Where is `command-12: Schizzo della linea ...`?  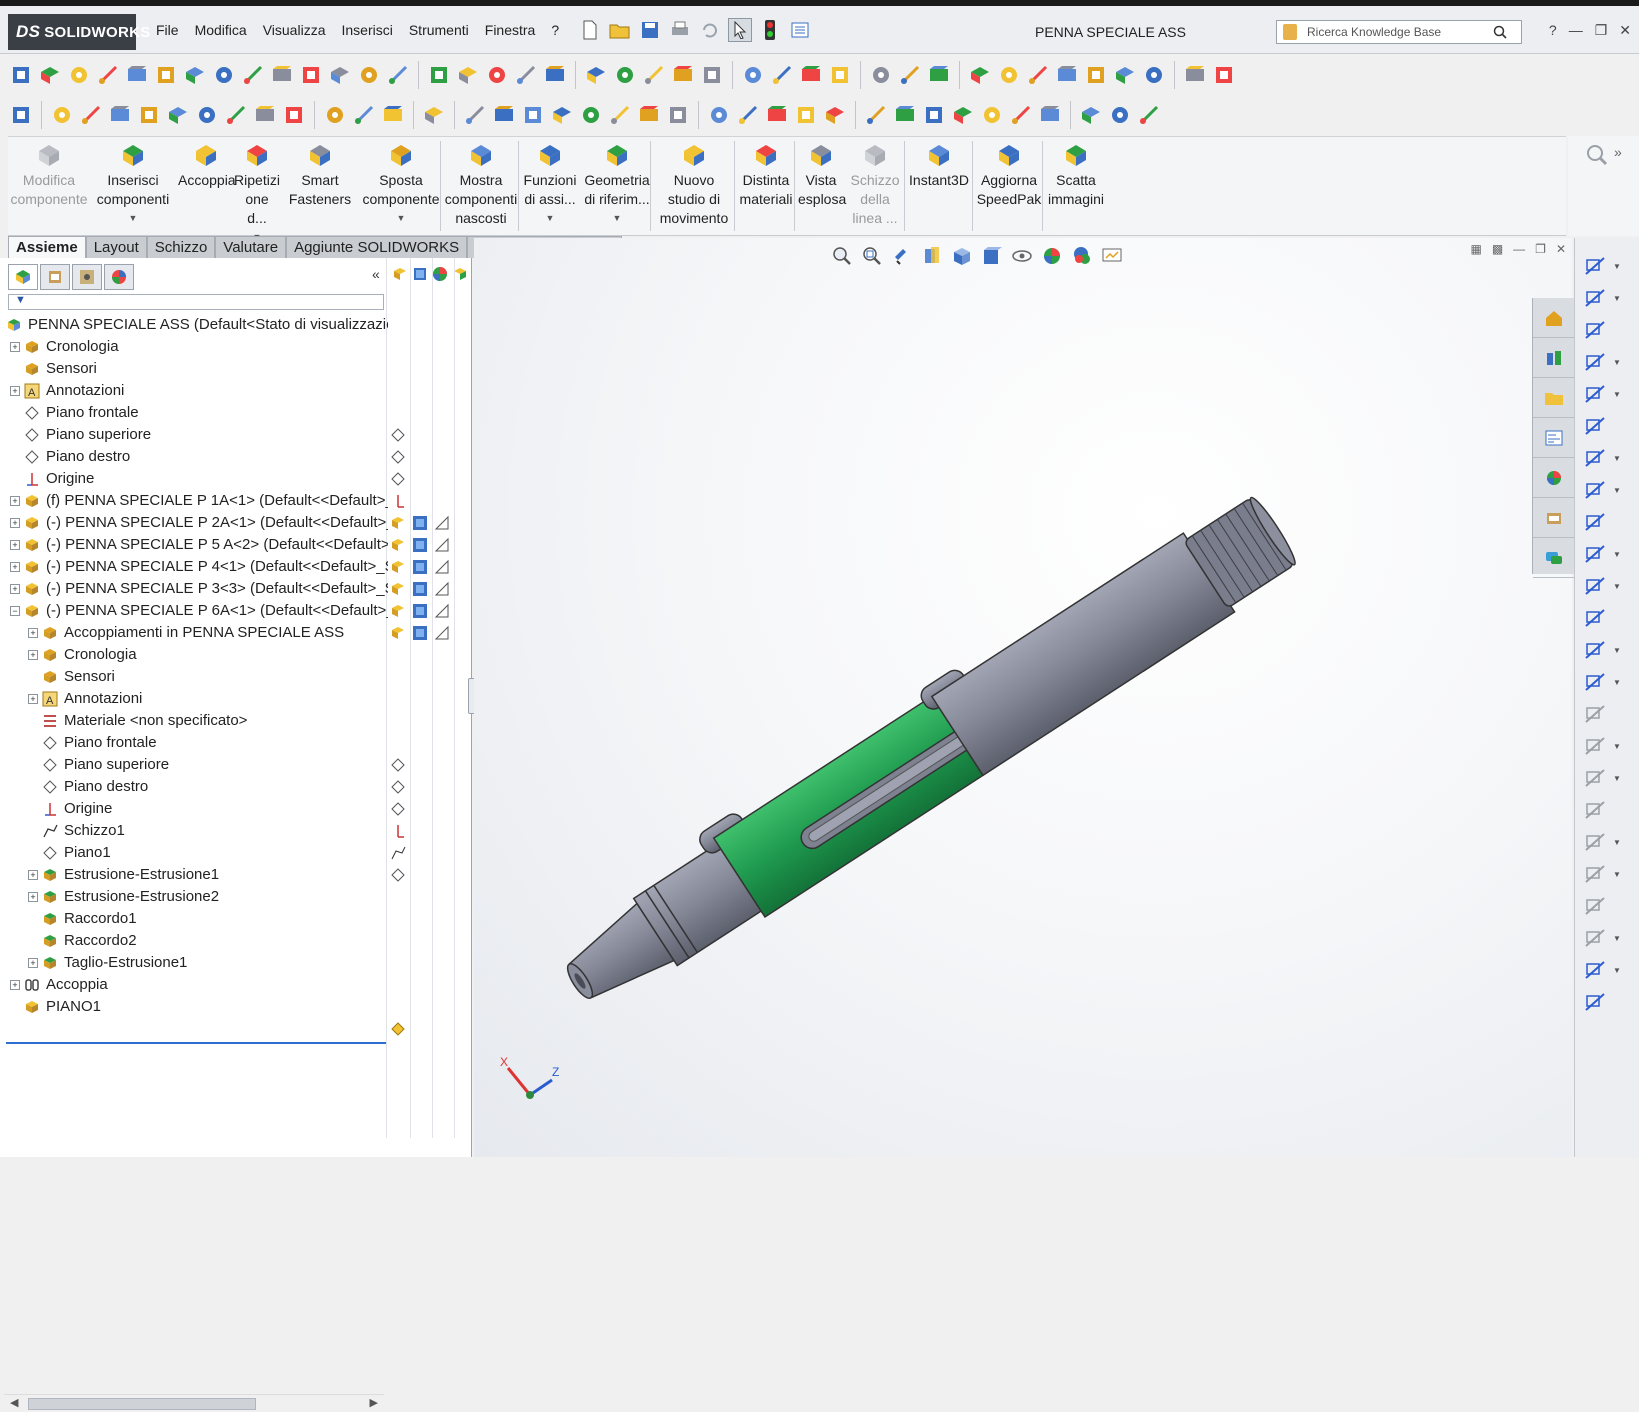
command-12: Schizzo della linea ... is located at coordinates (875, 186).